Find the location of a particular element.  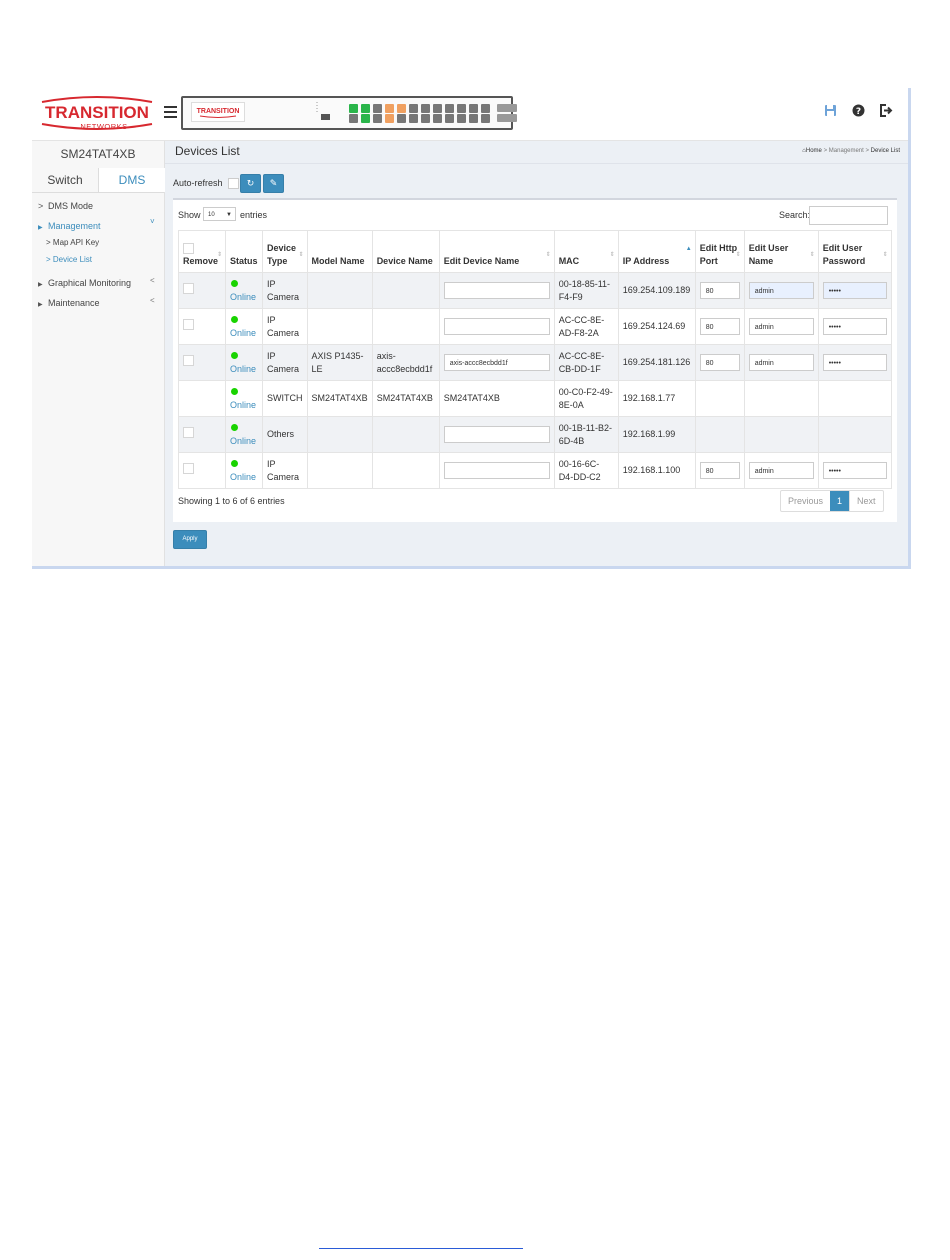

breadcrumb-home-label: Home is located at coordinates (813, 151).